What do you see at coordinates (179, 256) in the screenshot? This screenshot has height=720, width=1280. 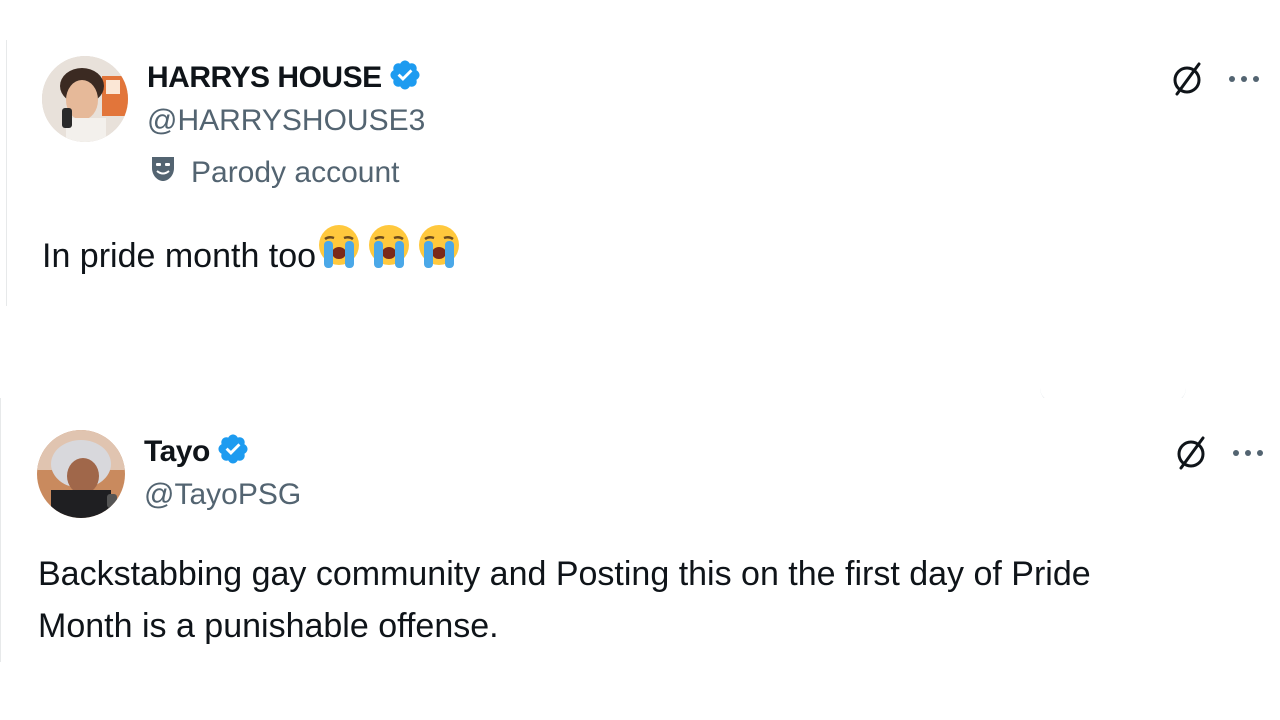 I see `tweet-text-content: In pride month too` at bounding box center [179, 256].